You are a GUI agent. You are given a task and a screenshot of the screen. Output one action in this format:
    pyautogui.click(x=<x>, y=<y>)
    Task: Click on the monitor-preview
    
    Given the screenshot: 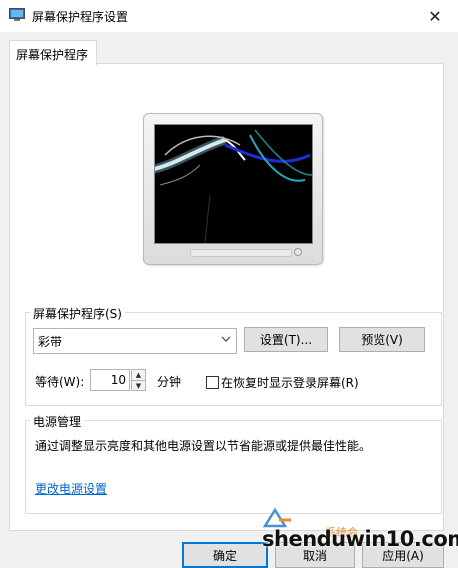 What is the action you would take?
    pyautogui.click(x=233, y=189)
    